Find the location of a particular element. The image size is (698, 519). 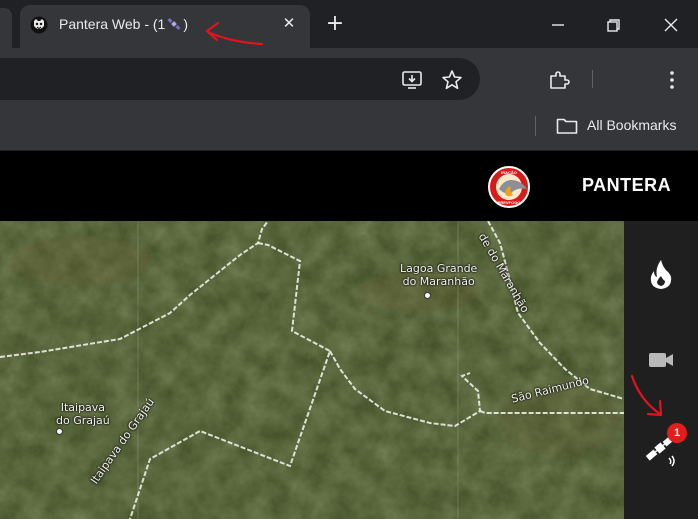

prevfogo-logo: IRAÇÃO PREVFOGO is located at coordinates (509, 187).